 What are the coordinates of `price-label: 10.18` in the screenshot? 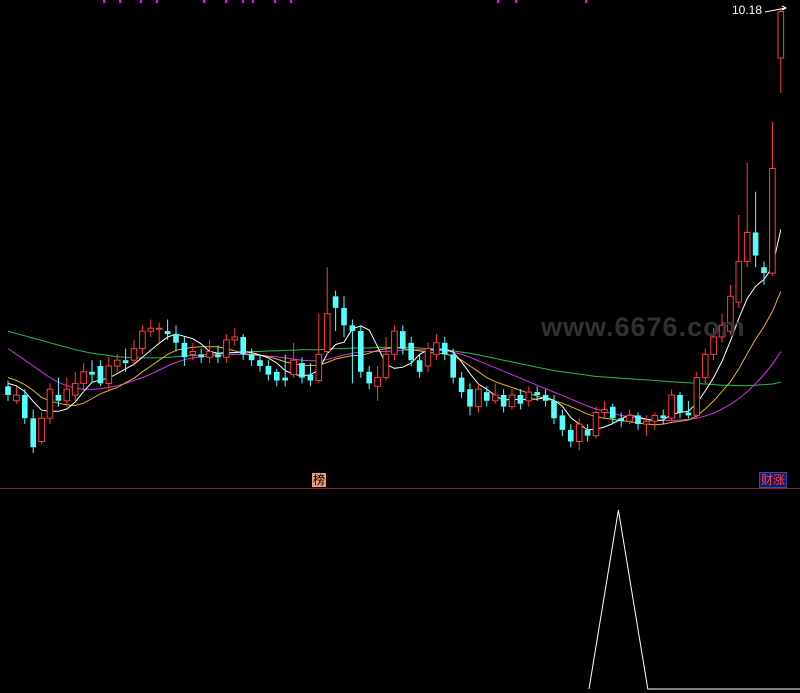 It's located at (747, 10).